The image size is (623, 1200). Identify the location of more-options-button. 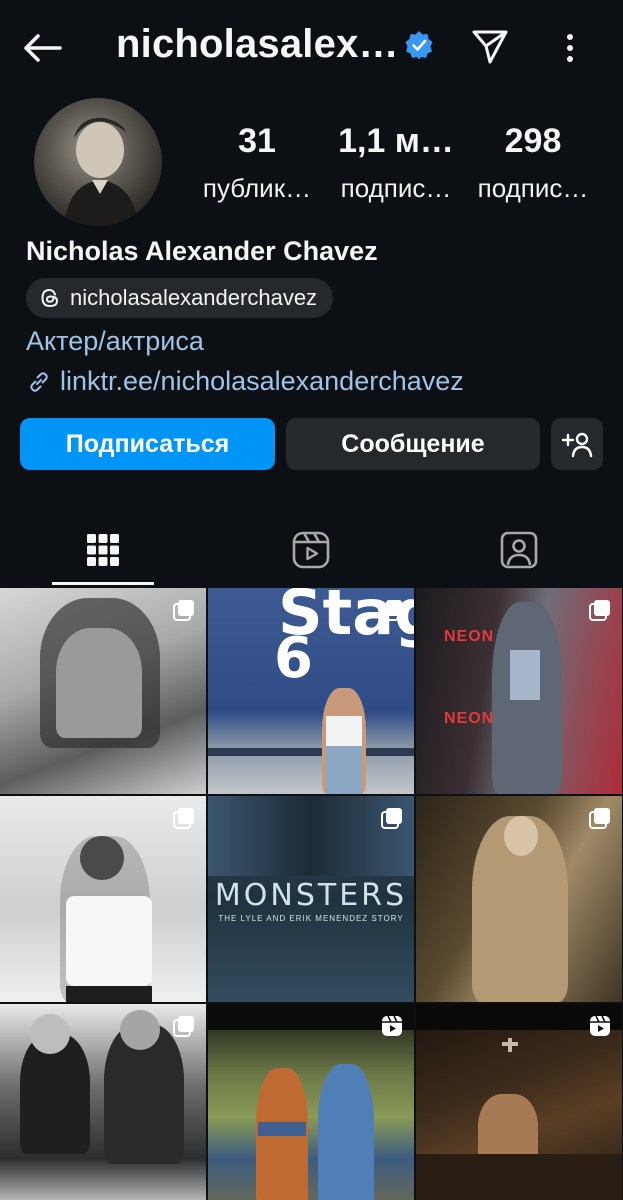
(570, 48).